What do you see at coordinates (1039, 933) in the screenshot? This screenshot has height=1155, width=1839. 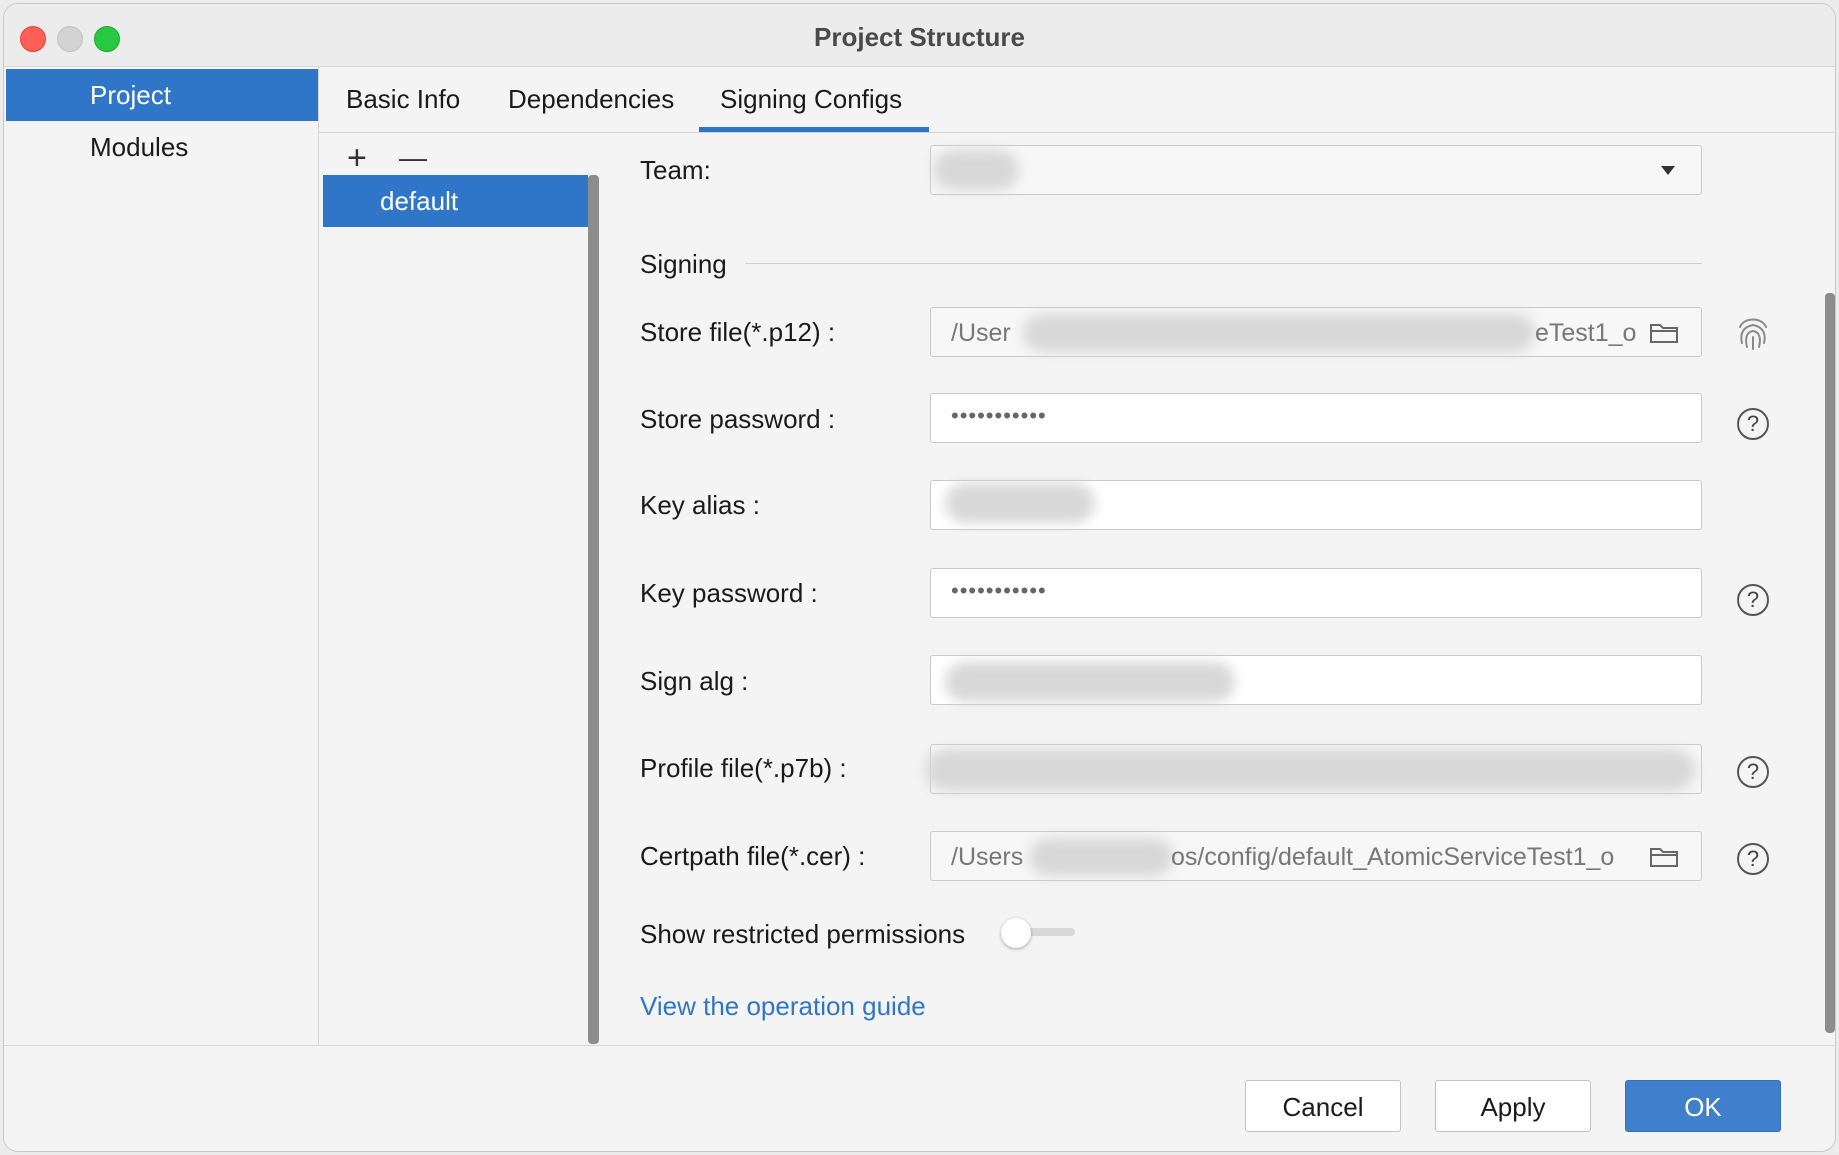 I see `restricted-permissions-toggle` at bounding box center [1039, 933].